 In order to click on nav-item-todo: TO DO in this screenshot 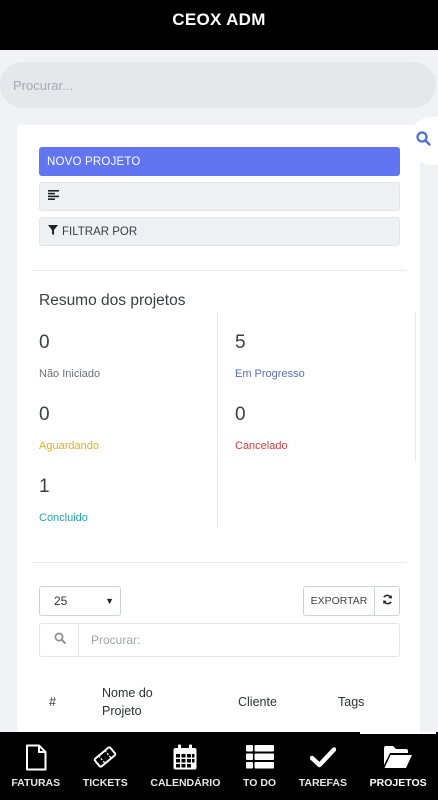, I will do `click(260, 766)`.